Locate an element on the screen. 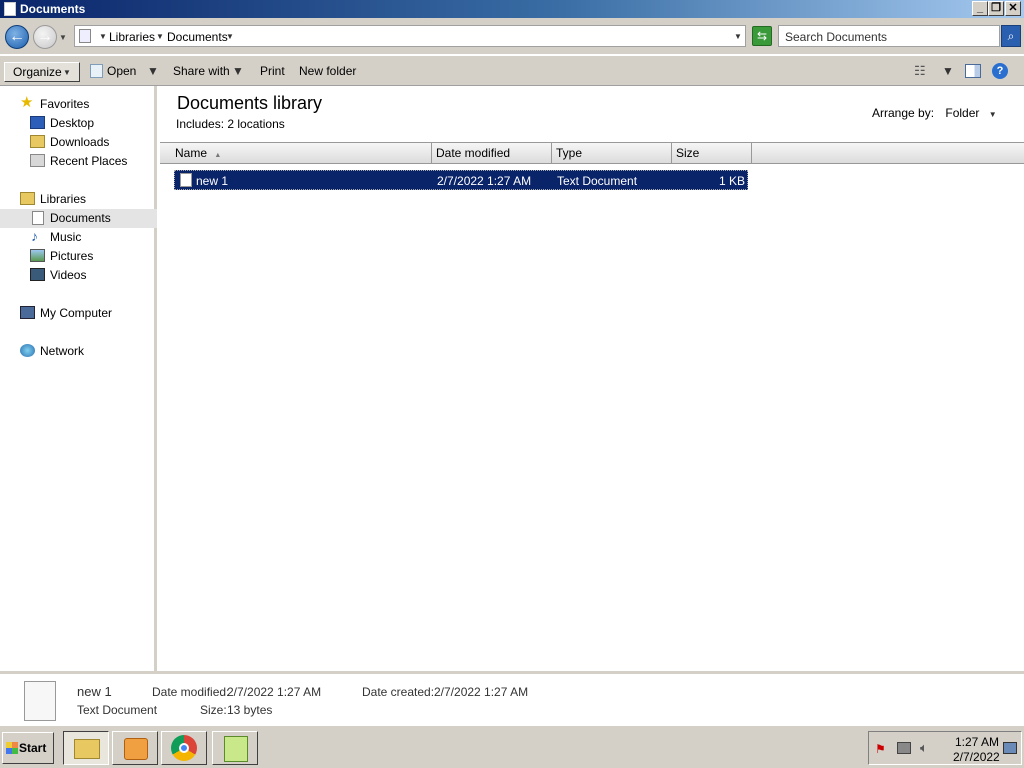 The width and height of the screenshot is (1024, 768). computer-icon is located at coordinates (27, 312).